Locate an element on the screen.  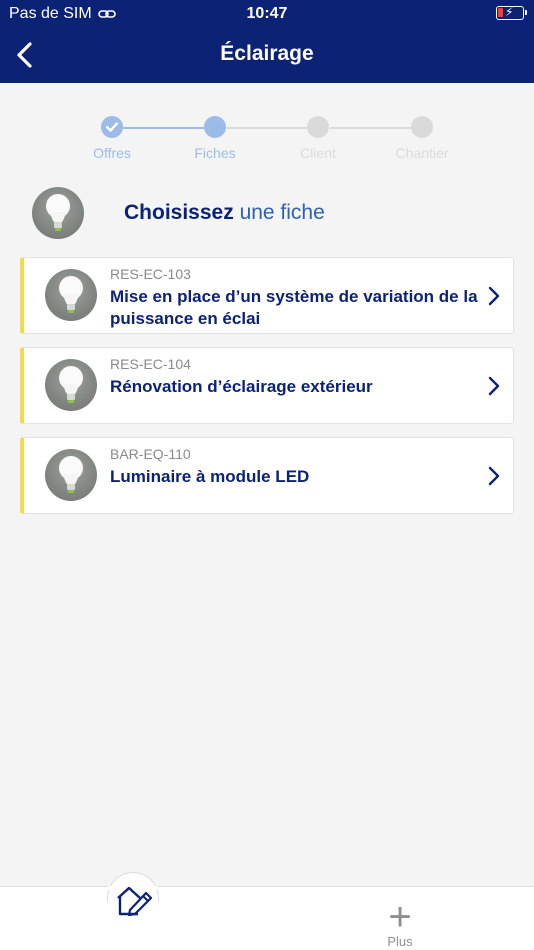
battery-level is located at coordinates (500, 12).